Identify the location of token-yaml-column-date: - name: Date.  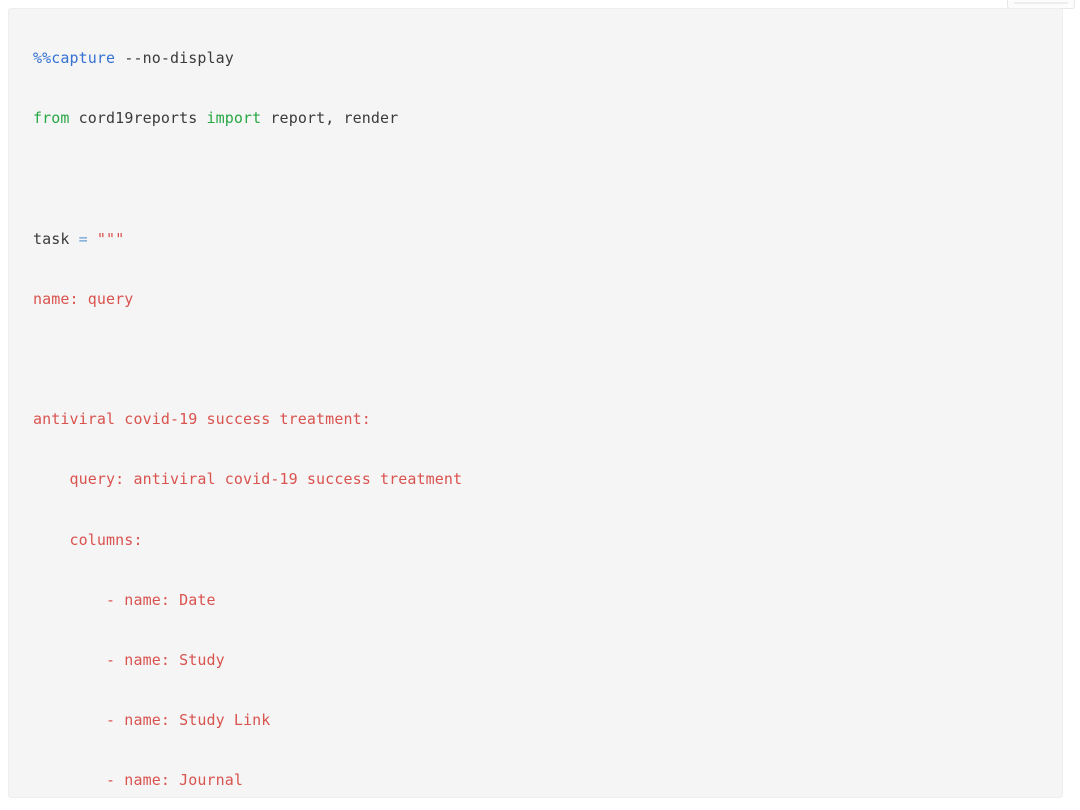
(124, 599).